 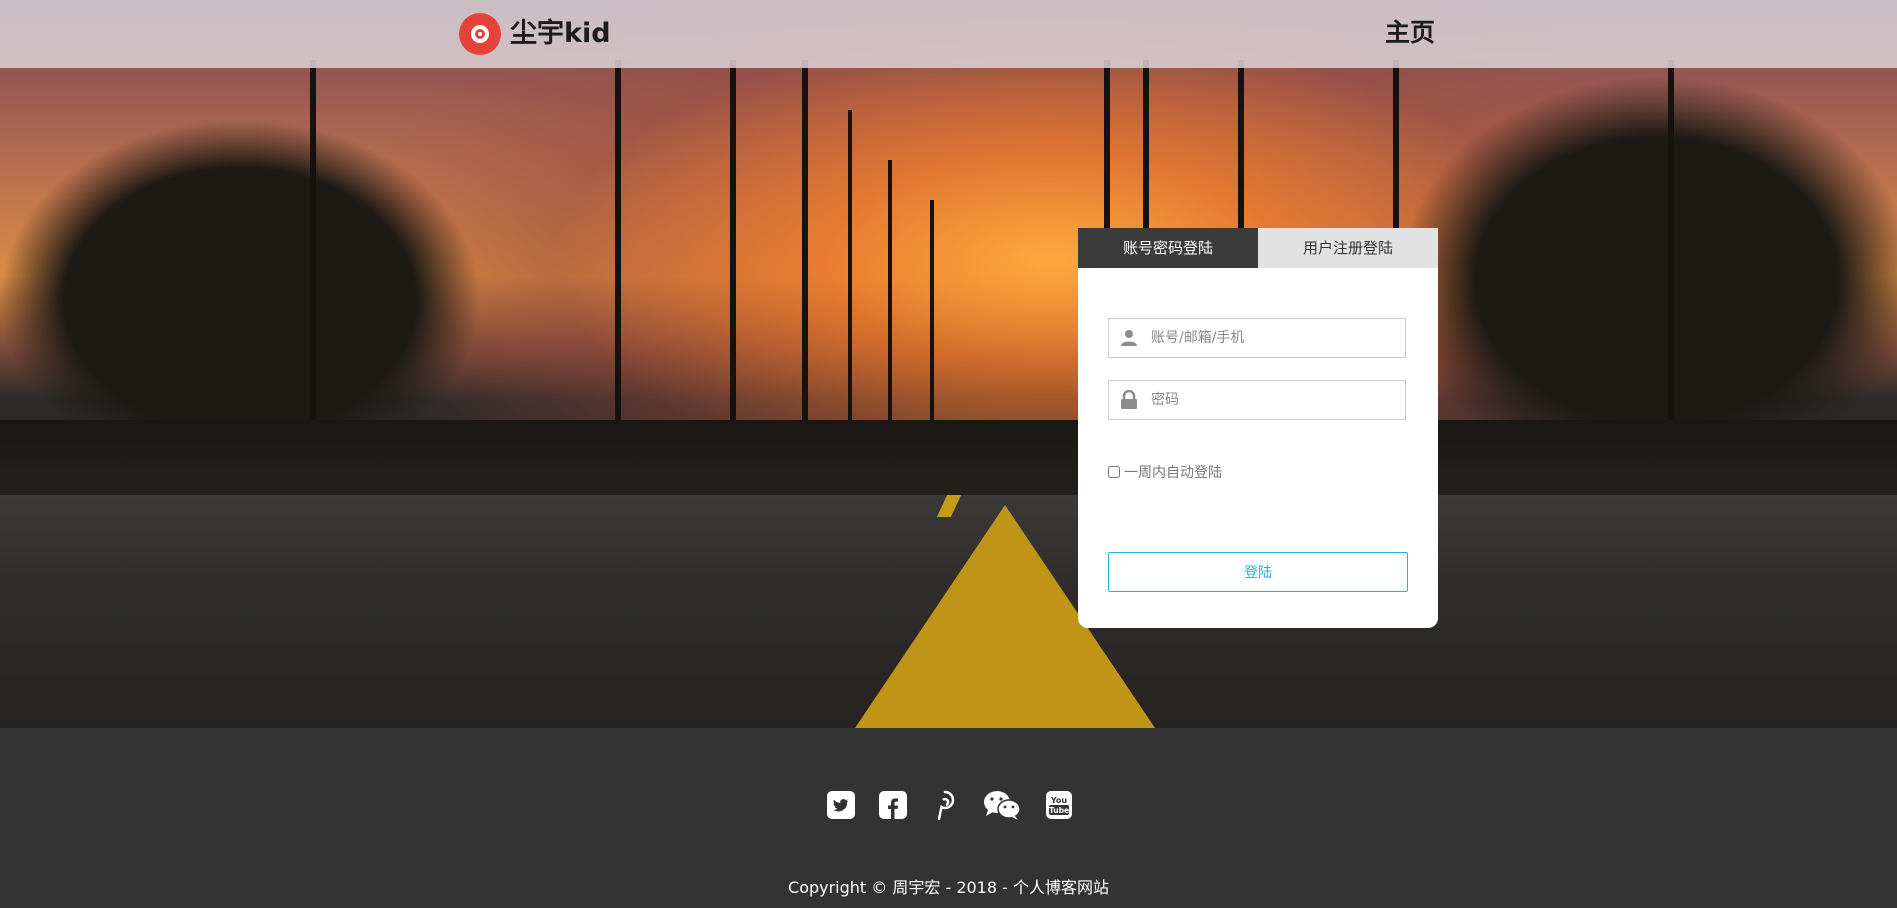 What do you see at coordinates (1168, 248) in the screenshot?
I see `tab-password-login: 账号密码登陆` at bounding box center [1168, 248].